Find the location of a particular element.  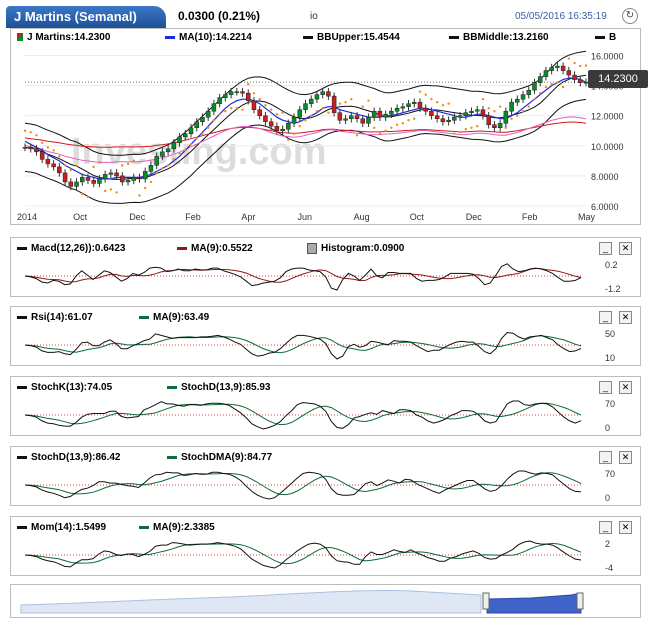

x-tick-label: Aug is located at coordinates (362, 217).